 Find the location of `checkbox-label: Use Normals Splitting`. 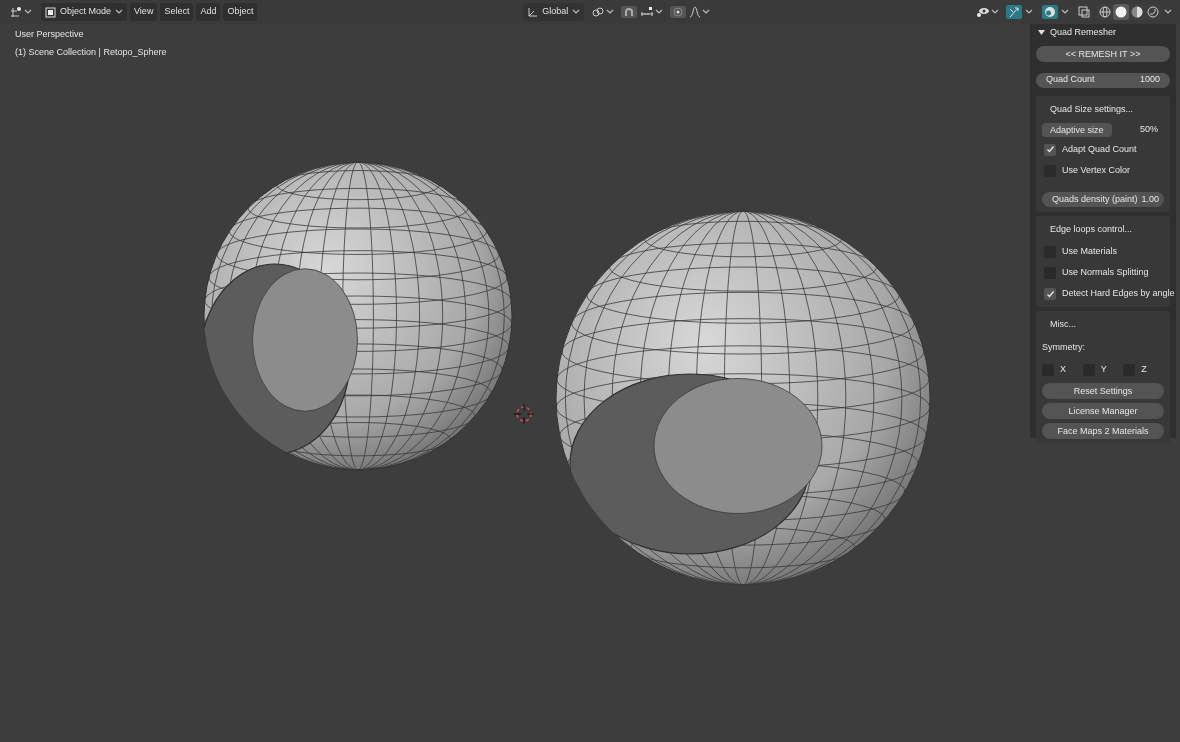

checkbox-label: Use Normals Splitting is located at coordinates (1105, 273).